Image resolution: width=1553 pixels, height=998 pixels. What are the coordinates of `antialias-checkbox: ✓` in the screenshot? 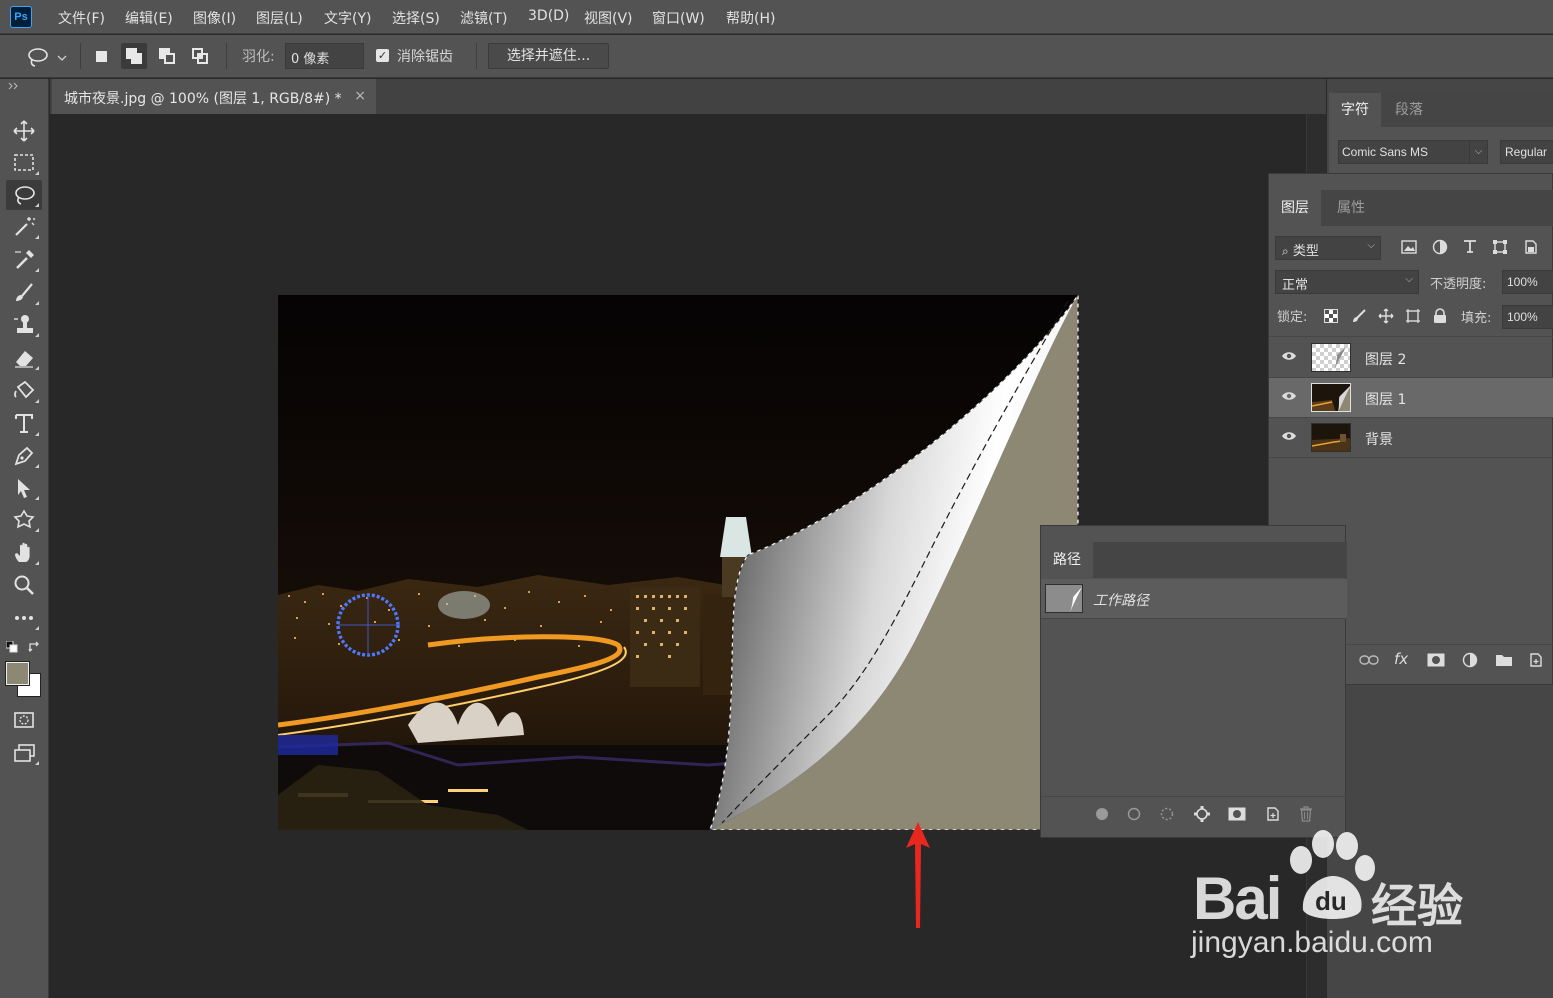 It's located at (382, 55).